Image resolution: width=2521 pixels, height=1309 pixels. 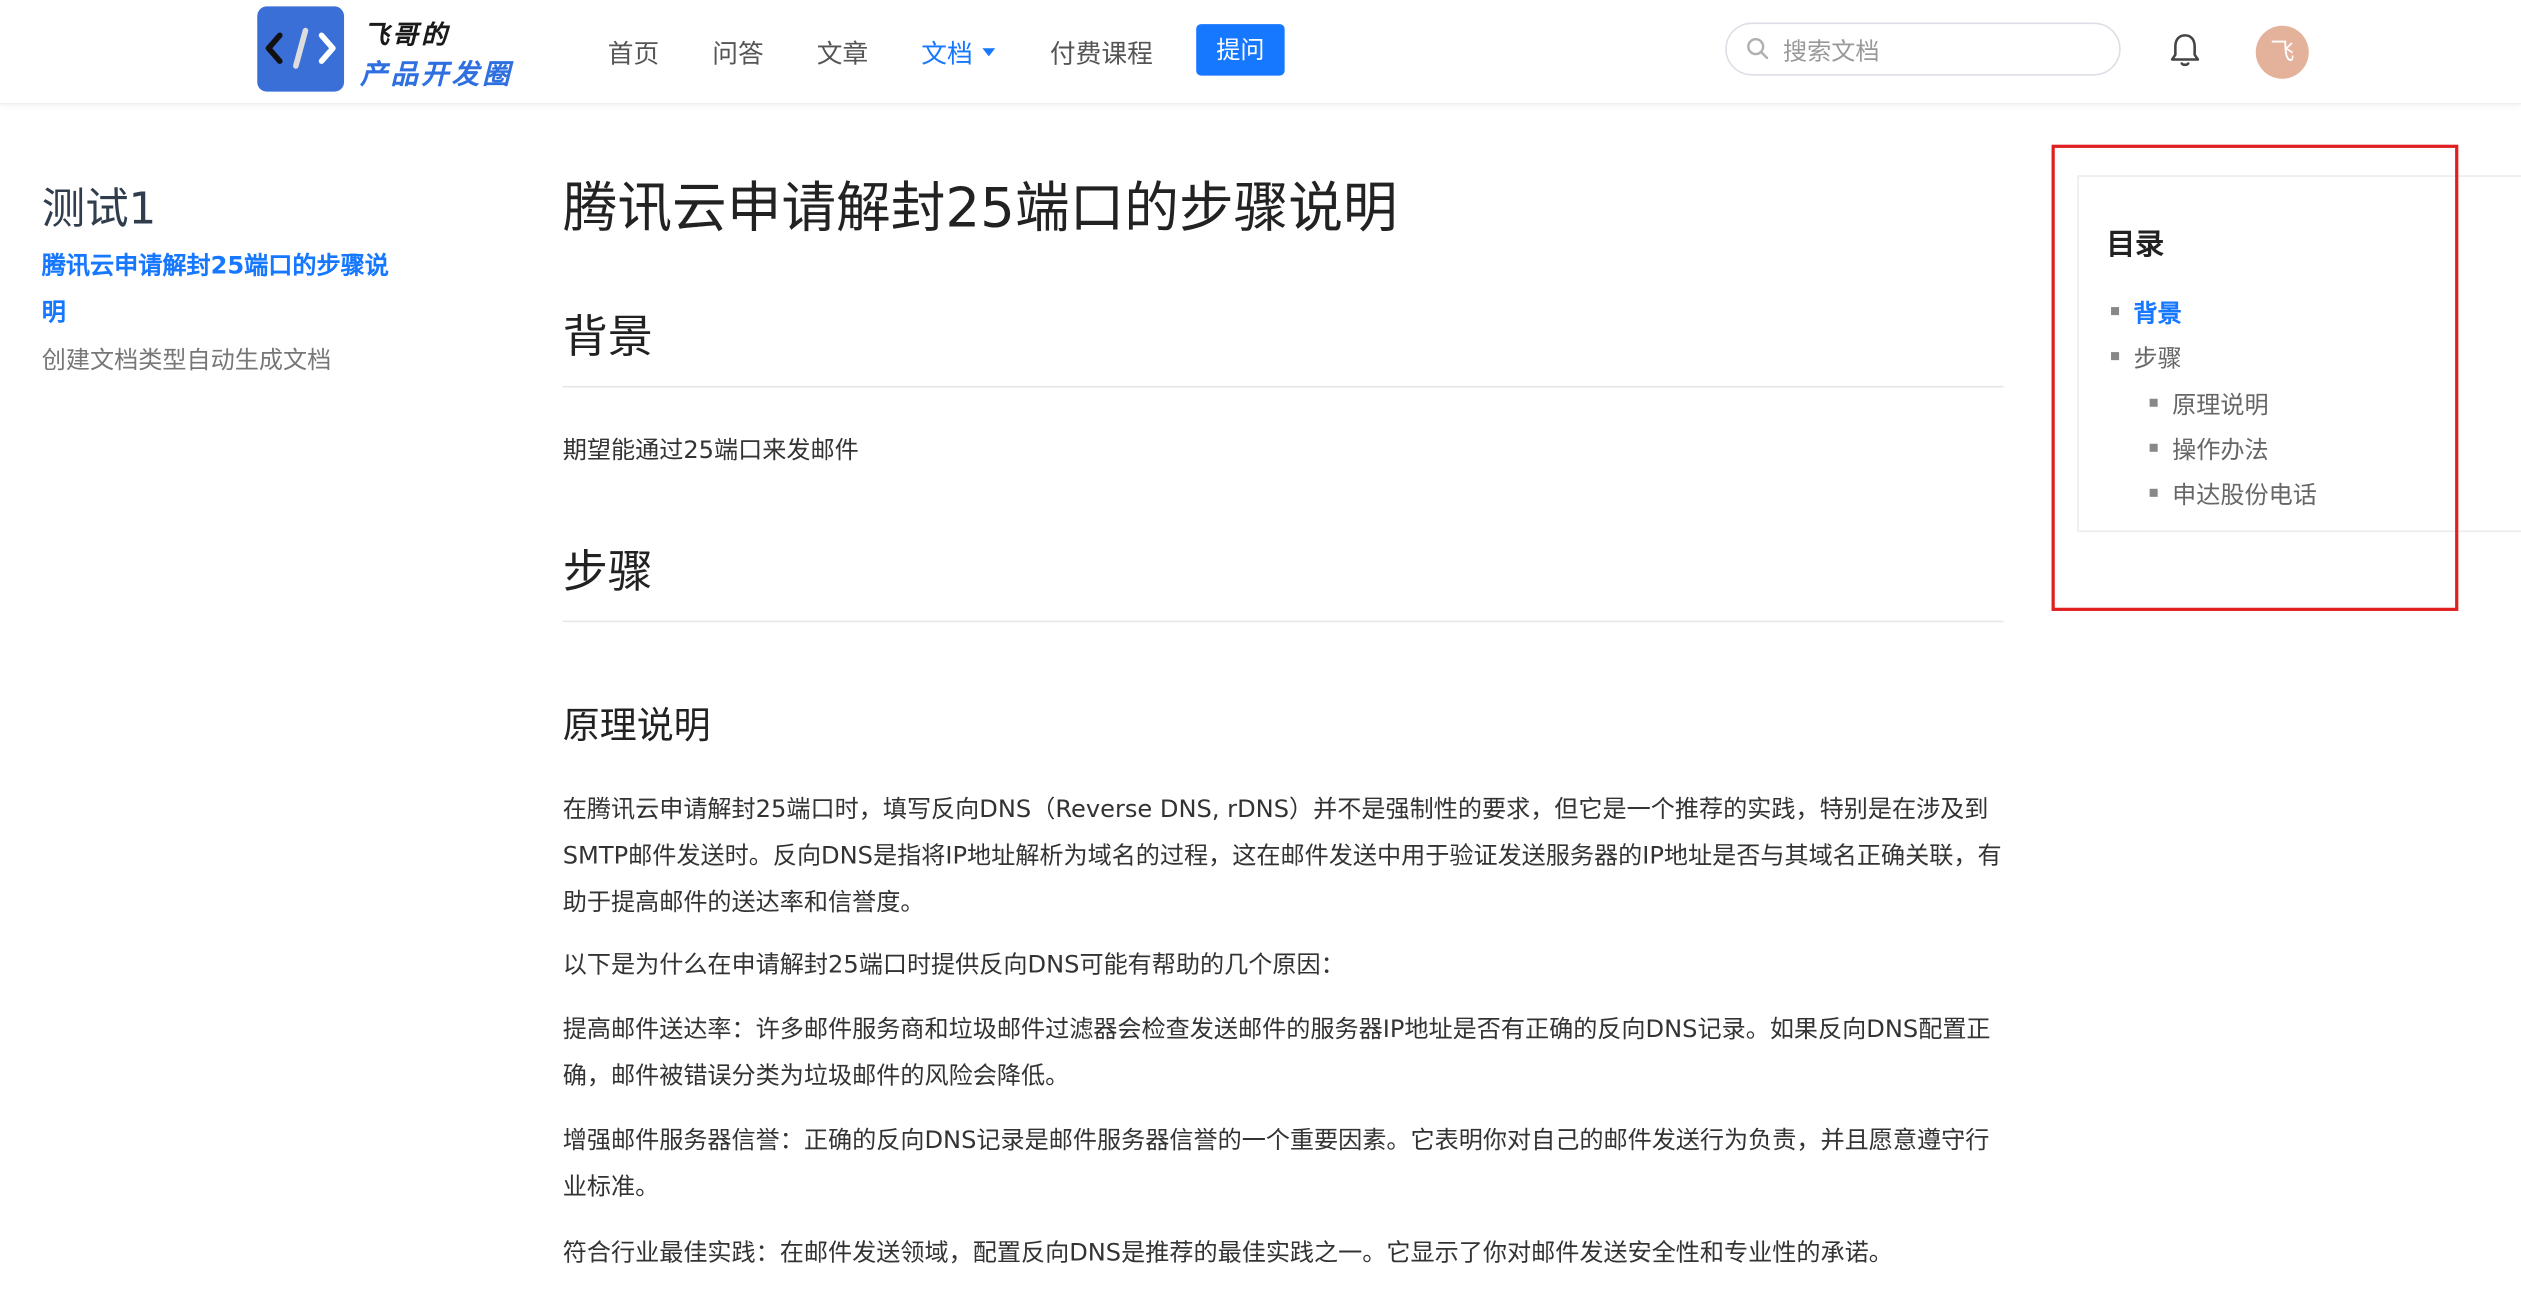 What do you see at coordinates (953, 965) in the screenshot?
I see `paragraph-2: 以下是为什么在申请解封25端口时提供反向DNS可能有帮助的几个原因：` at bounding box center [953, 965].